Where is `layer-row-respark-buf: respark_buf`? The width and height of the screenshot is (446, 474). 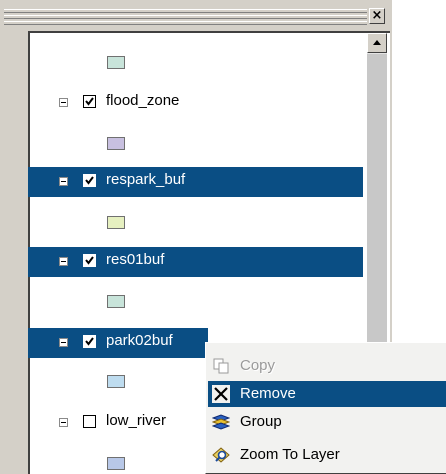
layer-row-respark-buf: respark_buf is located at coordinates (195, 182).